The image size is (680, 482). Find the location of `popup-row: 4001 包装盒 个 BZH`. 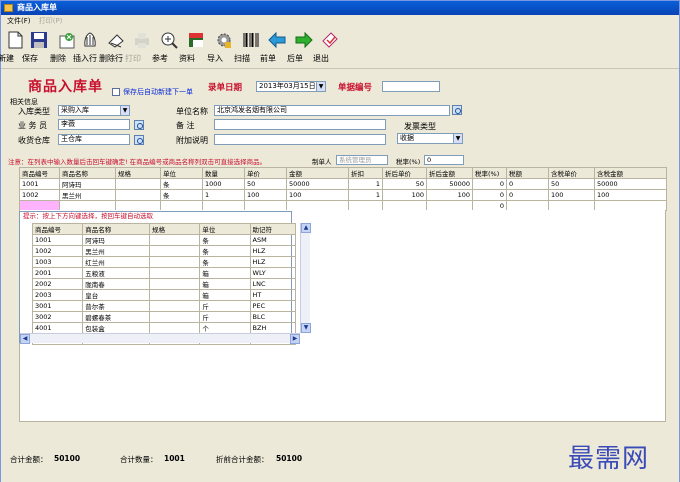

popup-row: 4001 包装盒 个 BZH is located at coordinates (164, 328).